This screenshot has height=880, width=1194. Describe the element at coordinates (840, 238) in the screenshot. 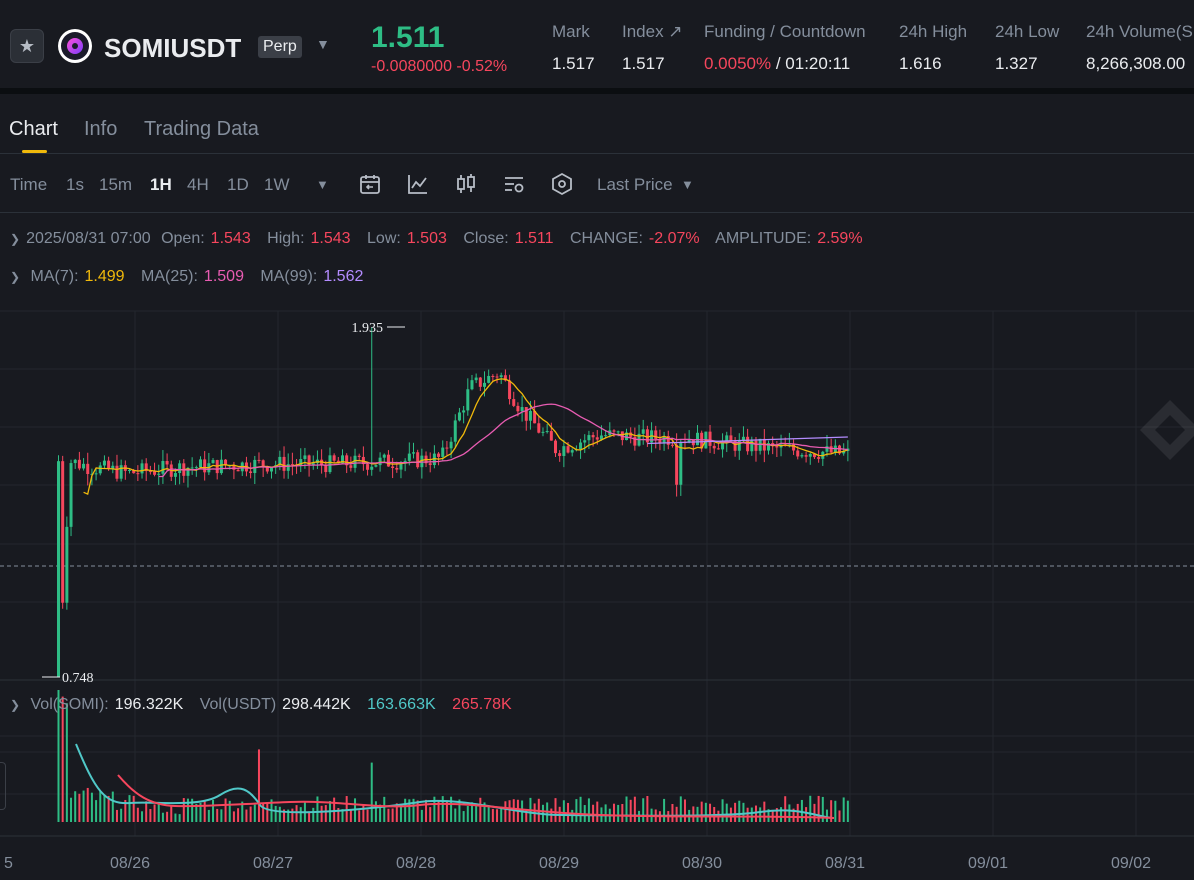

I see `ohlc-amplitude: 2.59%` at that location.